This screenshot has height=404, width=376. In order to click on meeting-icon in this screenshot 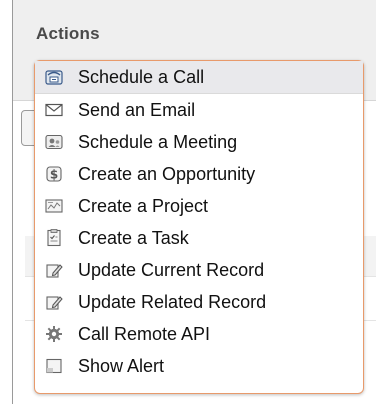, I will do `click(54, 142)`.